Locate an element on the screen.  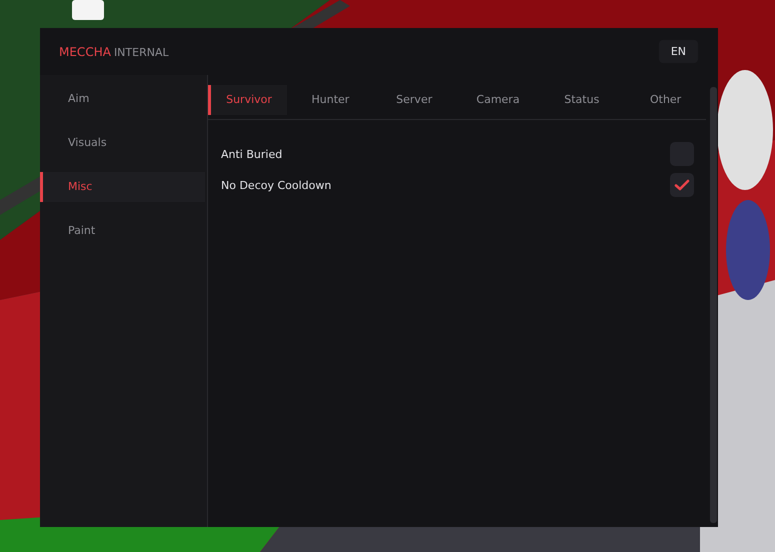
scrollbar is located at coordinates (713, 305).